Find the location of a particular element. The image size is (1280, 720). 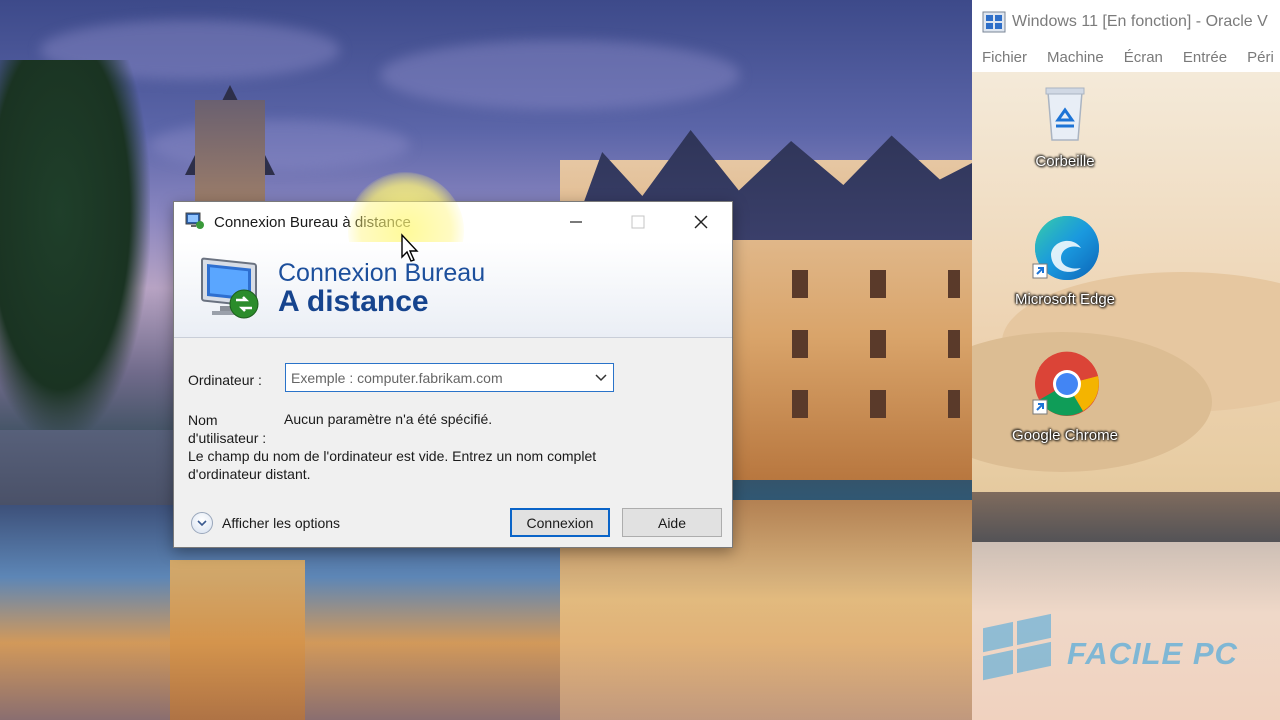

recycle-bin-label: Corbeille is located at coordinates (1065, 161).